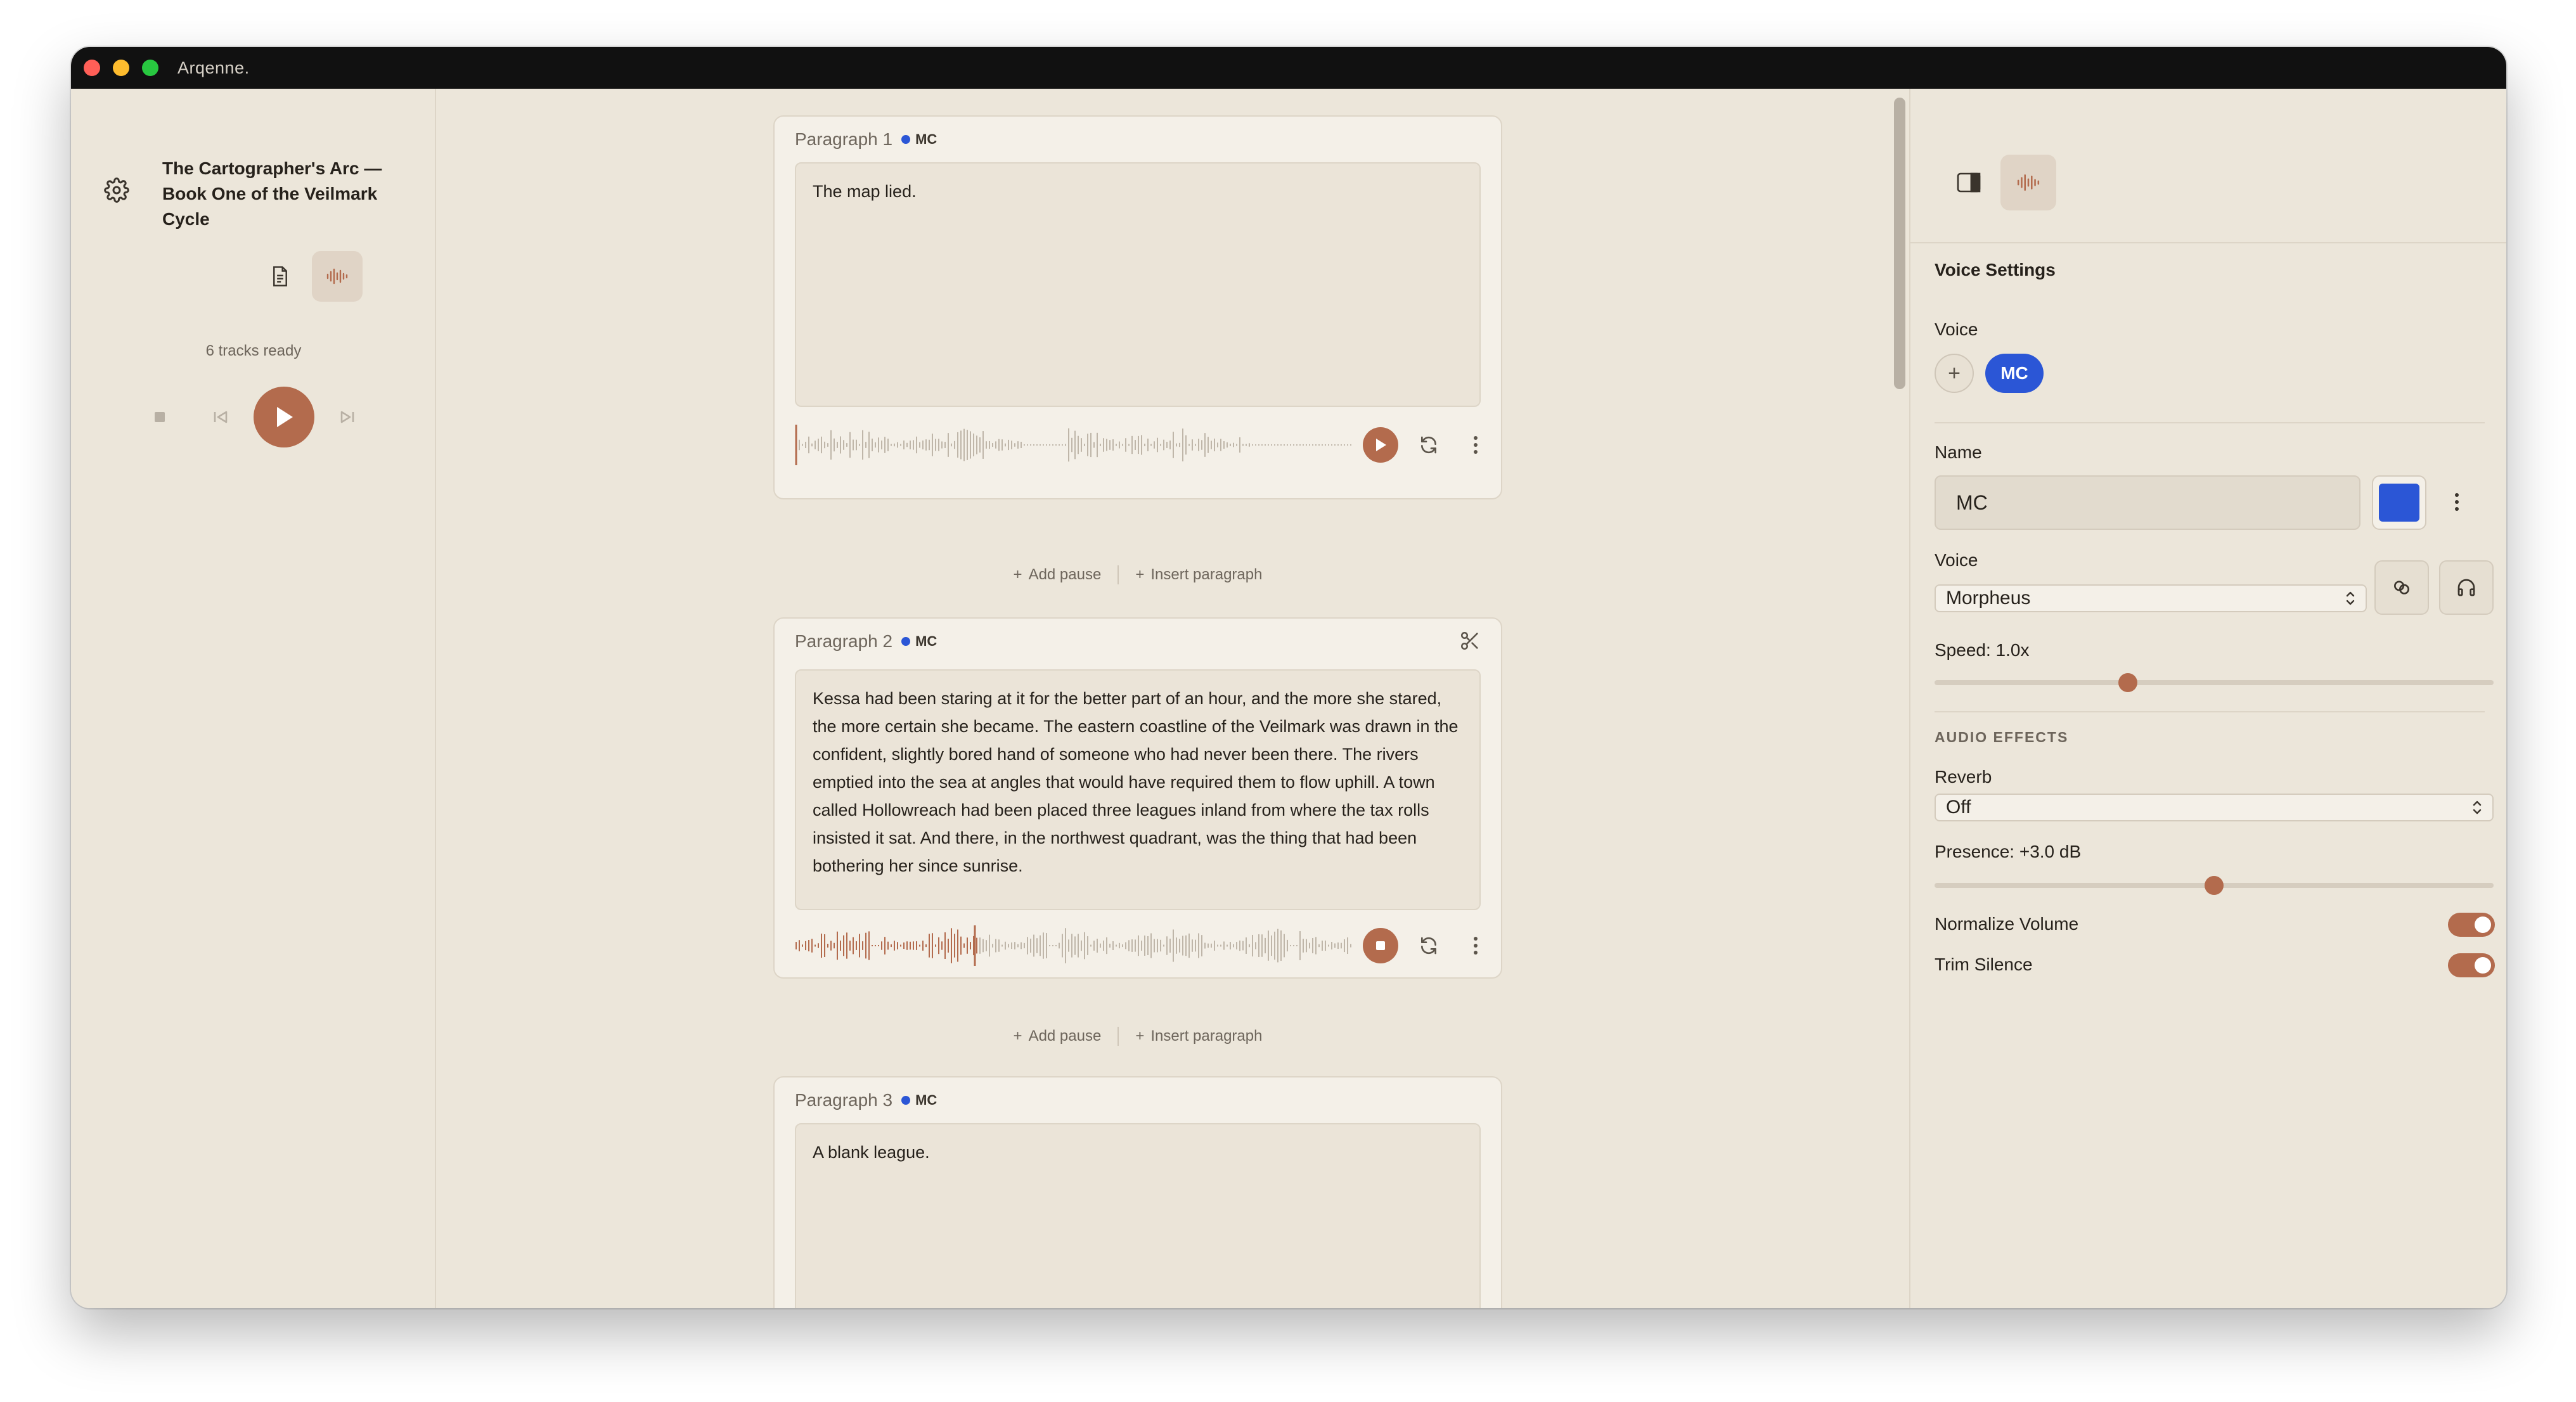 This screenshot has width=2576, height=1402. What do you see at coordinates (2401, 587) in the screenshot?
I see `voice-clone-button` at bounding box center [2401, 587].